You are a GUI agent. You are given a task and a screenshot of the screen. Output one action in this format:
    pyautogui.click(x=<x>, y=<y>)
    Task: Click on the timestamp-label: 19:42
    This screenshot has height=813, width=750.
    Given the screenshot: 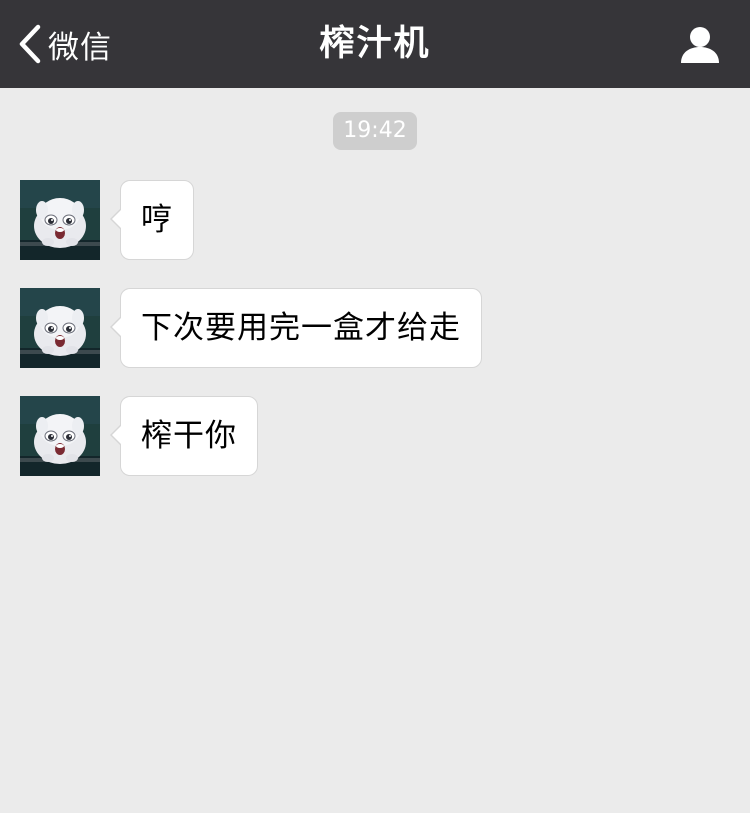 What is the action you would take?
    pyautogui.click(x=375, y=131)
    